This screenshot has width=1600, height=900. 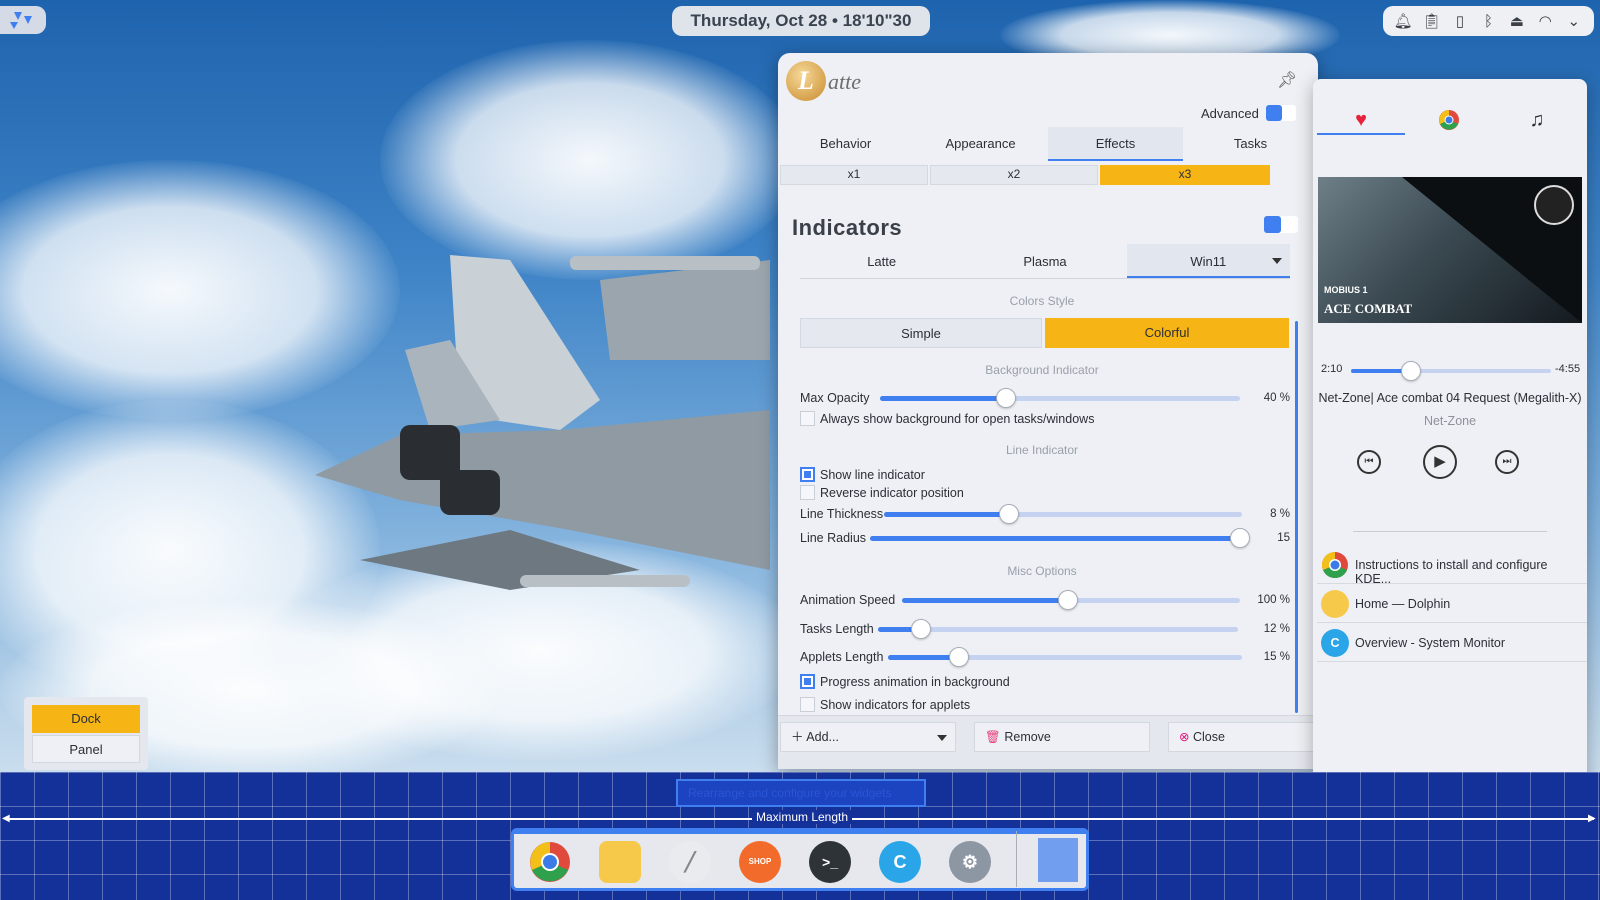 I want to click on settings-scrollbar, so click(x=1296, y=517).